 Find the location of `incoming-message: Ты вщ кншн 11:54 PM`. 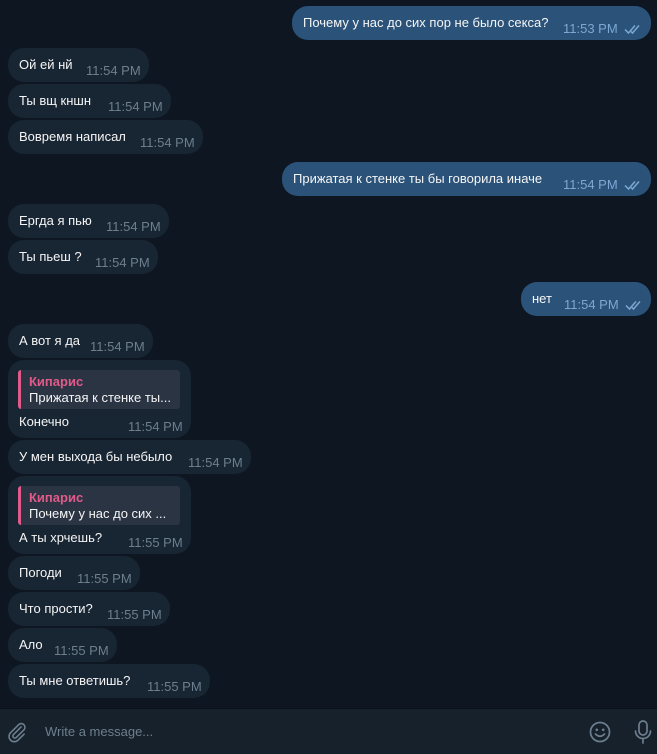

incoming-message: Ты вщ кншн 11:54 PM is located at coordinates (89, 101).